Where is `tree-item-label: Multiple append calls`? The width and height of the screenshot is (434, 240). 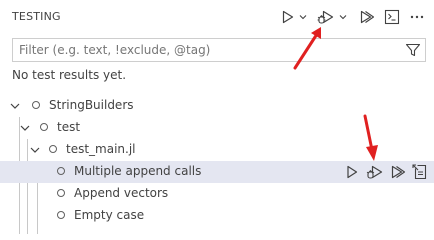 tree-item-label: Multiple append calls is located at coordinates (138, 171).